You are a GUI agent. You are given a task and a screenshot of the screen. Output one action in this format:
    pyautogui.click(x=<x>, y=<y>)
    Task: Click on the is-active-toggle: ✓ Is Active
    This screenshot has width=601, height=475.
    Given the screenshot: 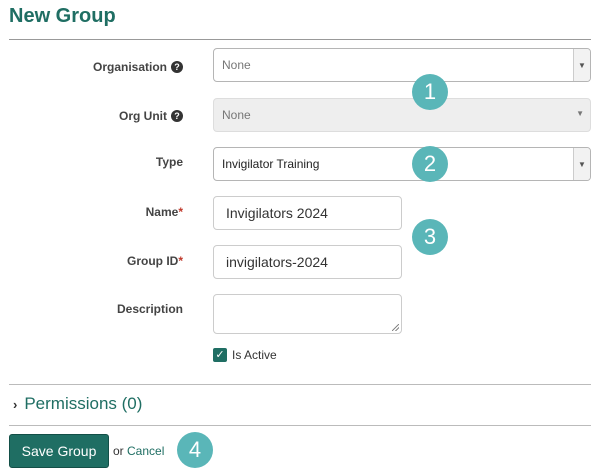 What is the action you would take?
    pyautogui.click(x=245, y=355)
    